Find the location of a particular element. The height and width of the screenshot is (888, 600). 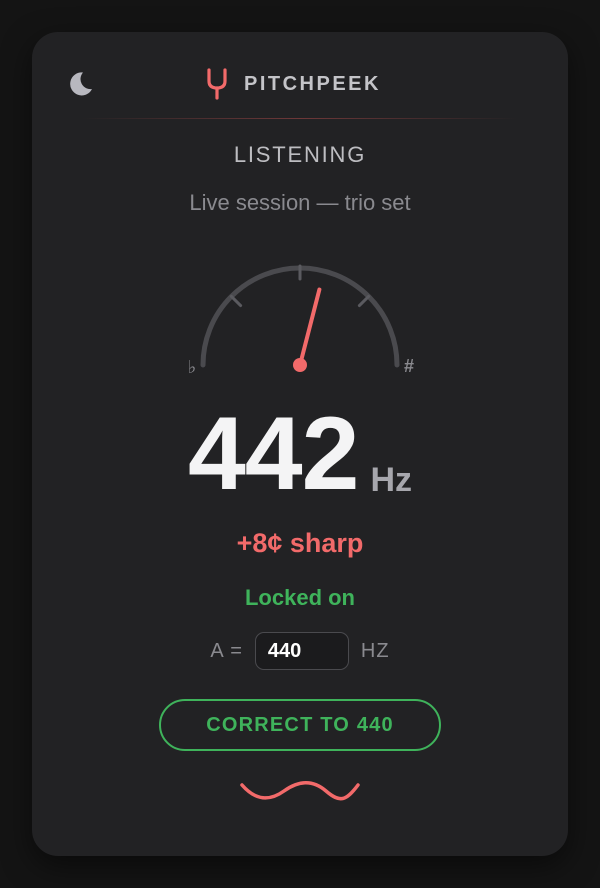

flat-symbol: ♭ is located at coordinates (192, 367).